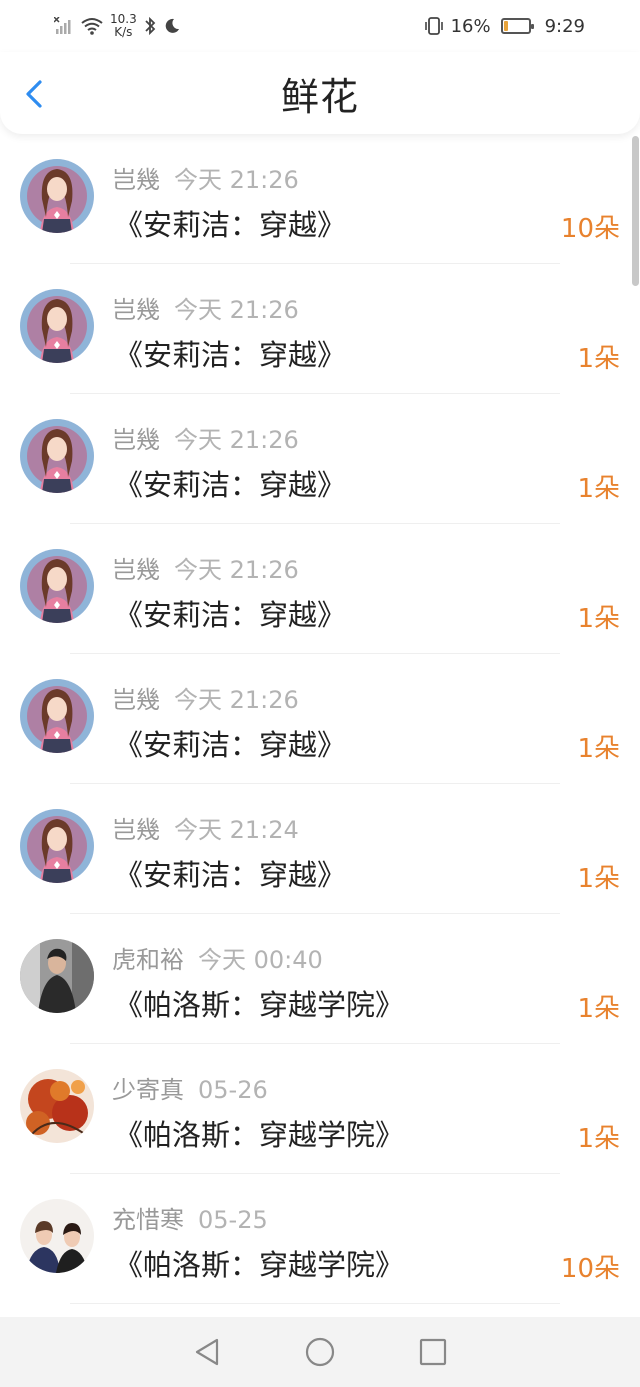 The width and height of the screenshot is (640, 1387). I want to click on system-nav-bar, so click(320, 1352).